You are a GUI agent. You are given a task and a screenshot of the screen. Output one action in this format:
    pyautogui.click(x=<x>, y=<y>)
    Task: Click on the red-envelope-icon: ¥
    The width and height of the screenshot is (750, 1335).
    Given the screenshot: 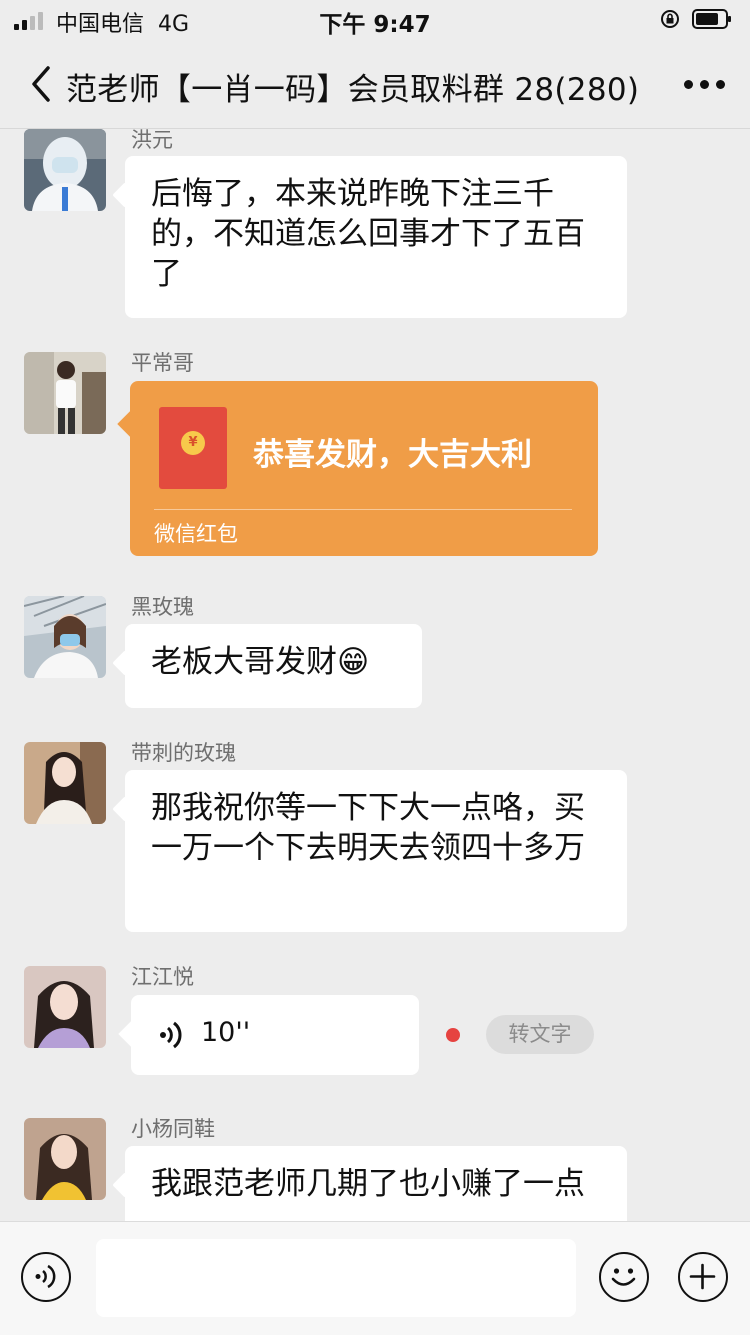 What is the action you would take?
    pyautogui.click(x=193, y=448)
    